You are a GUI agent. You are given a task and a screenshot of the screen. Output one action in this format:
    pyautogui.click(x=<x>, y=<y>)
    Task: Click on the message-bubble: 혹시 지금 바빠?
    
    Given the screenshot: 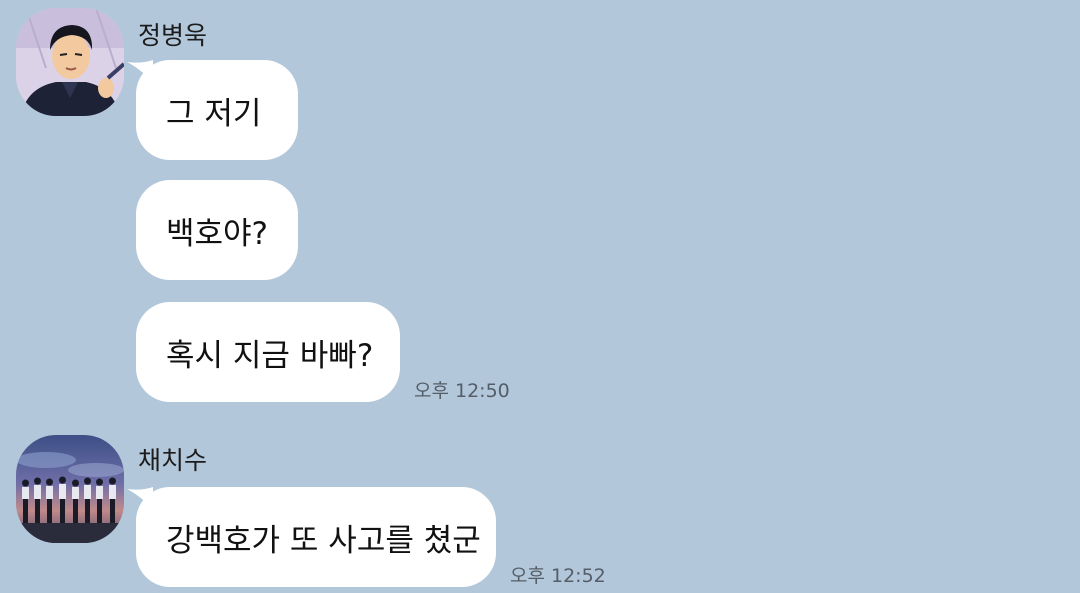 What is the action you would take?
    pyautogui.click(x=268, y=352)
    